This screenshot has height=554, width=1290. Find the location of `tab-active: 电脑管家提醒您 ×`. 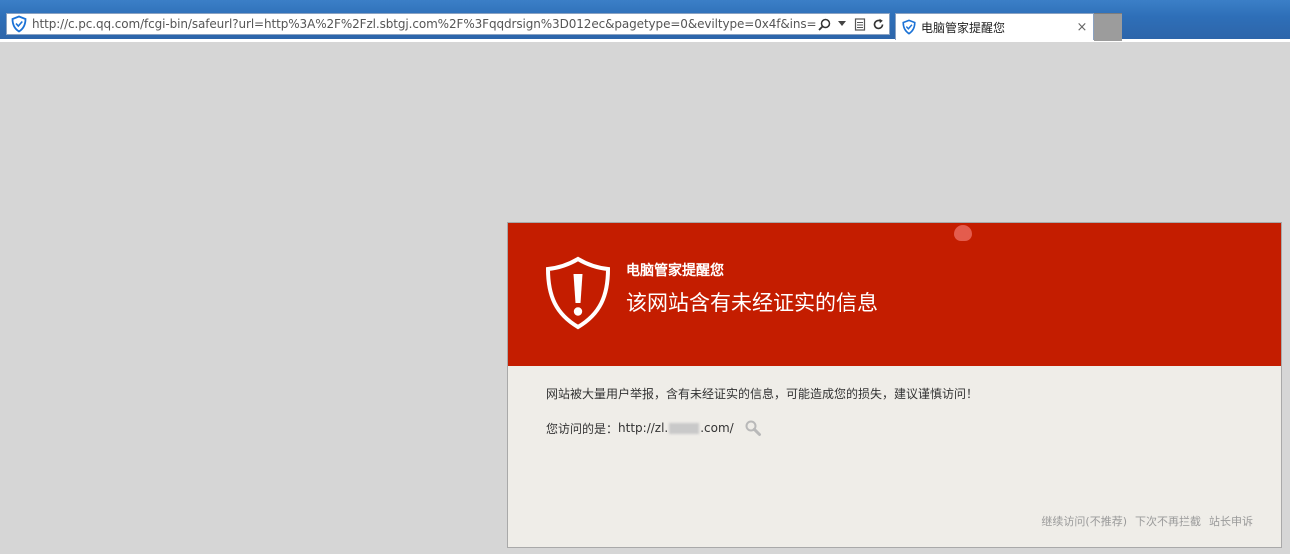

tab-active: 电脑管家提醒您 × is located at coordinates (994, 26).